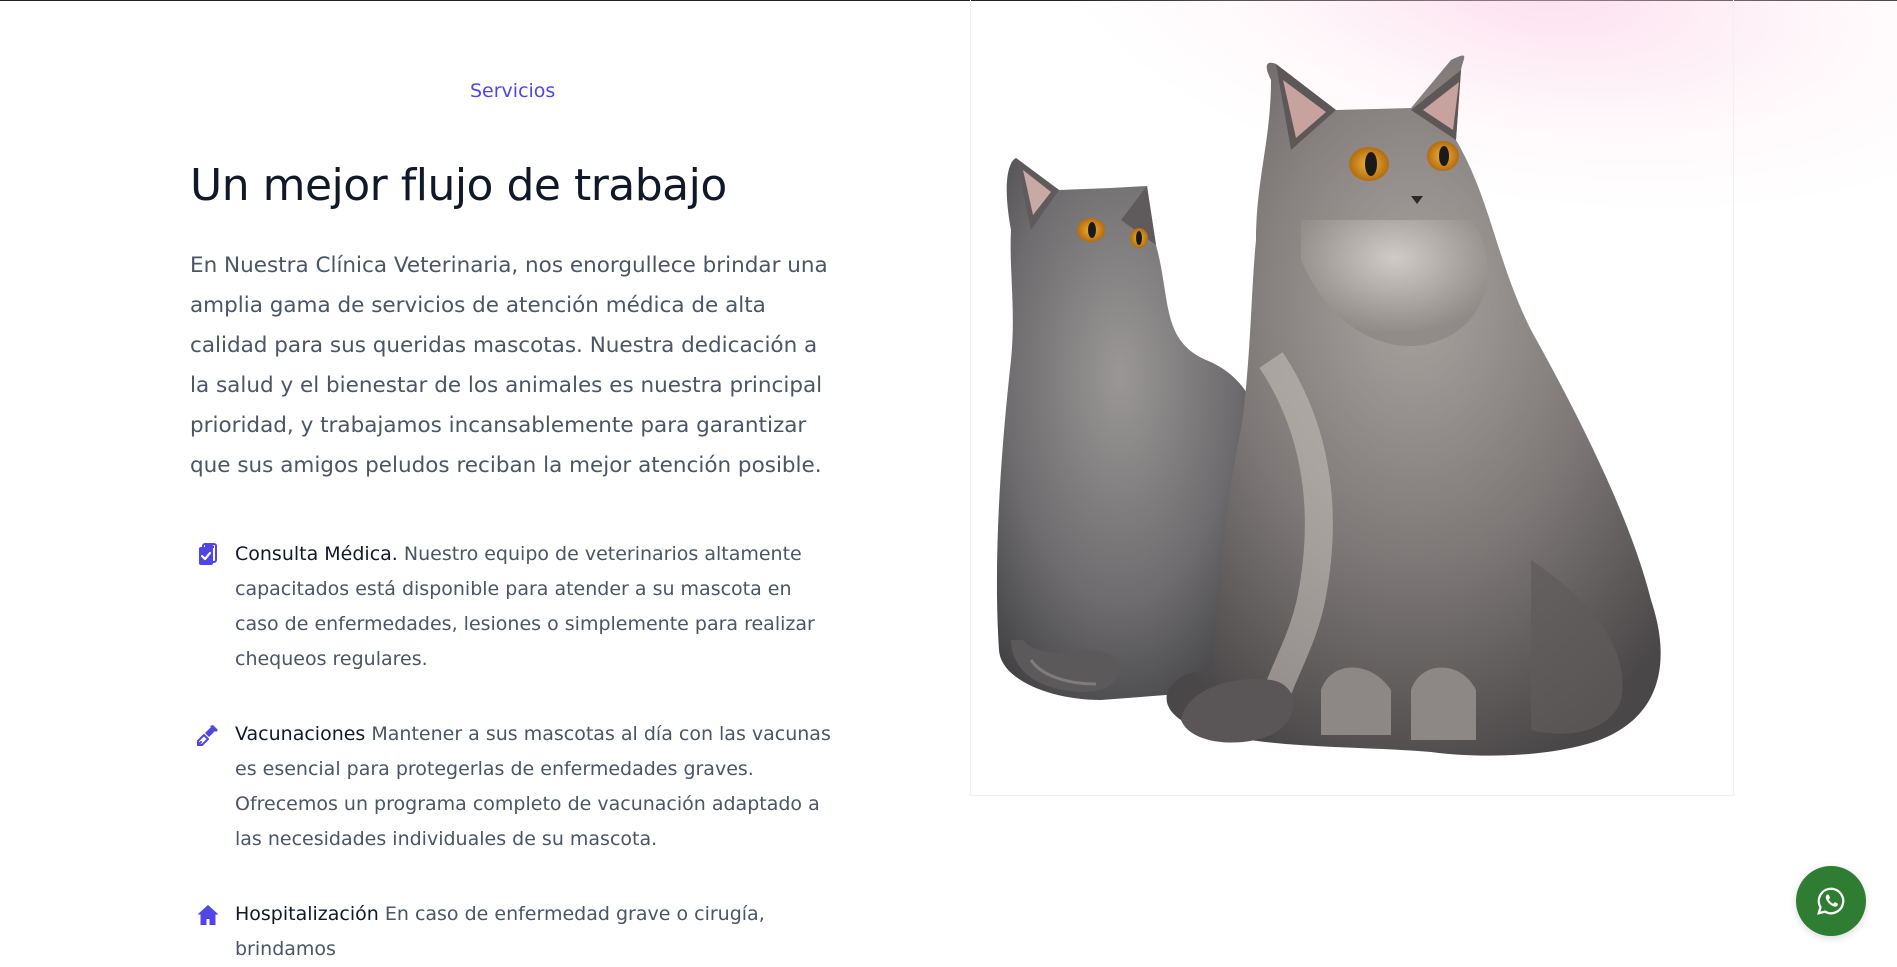 Image resolution: width=1897 pixels, height=967 pixels. Describe the element at coordinates (316, 554) in the screenshot. I see `feature-title: Consulta Médica.` at that location.